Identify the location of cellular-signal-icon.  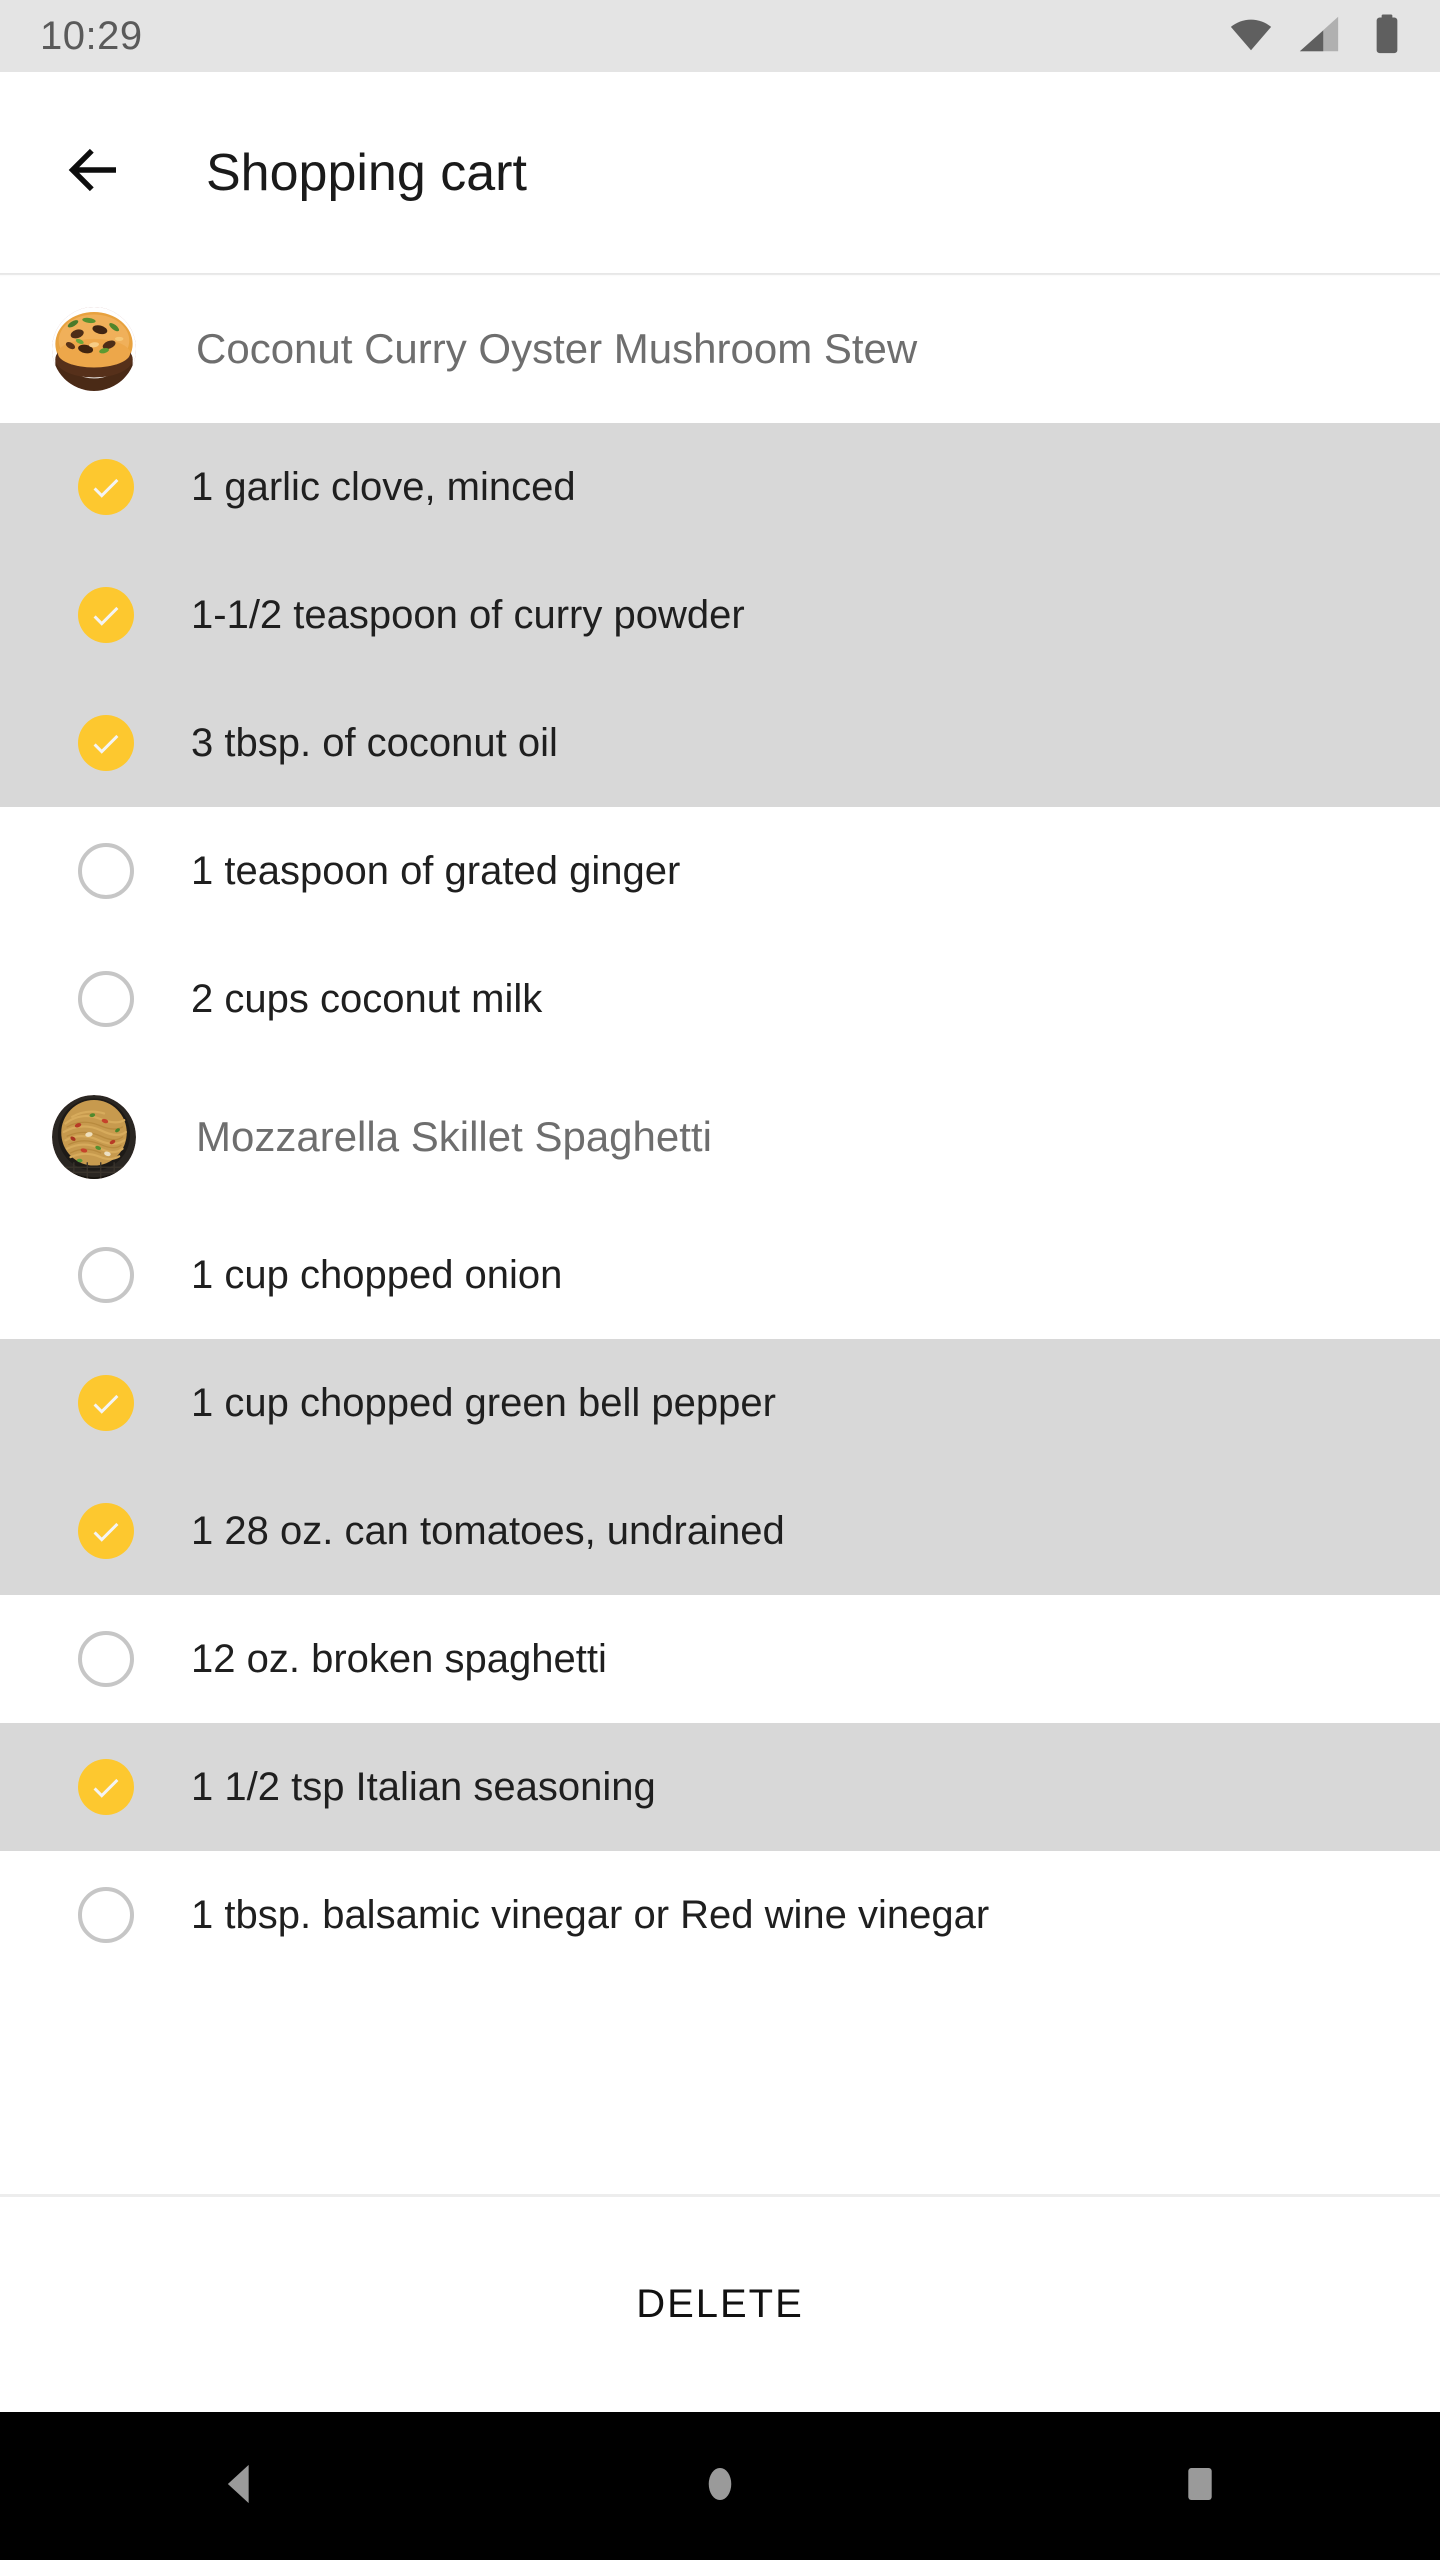
(1319, 36).